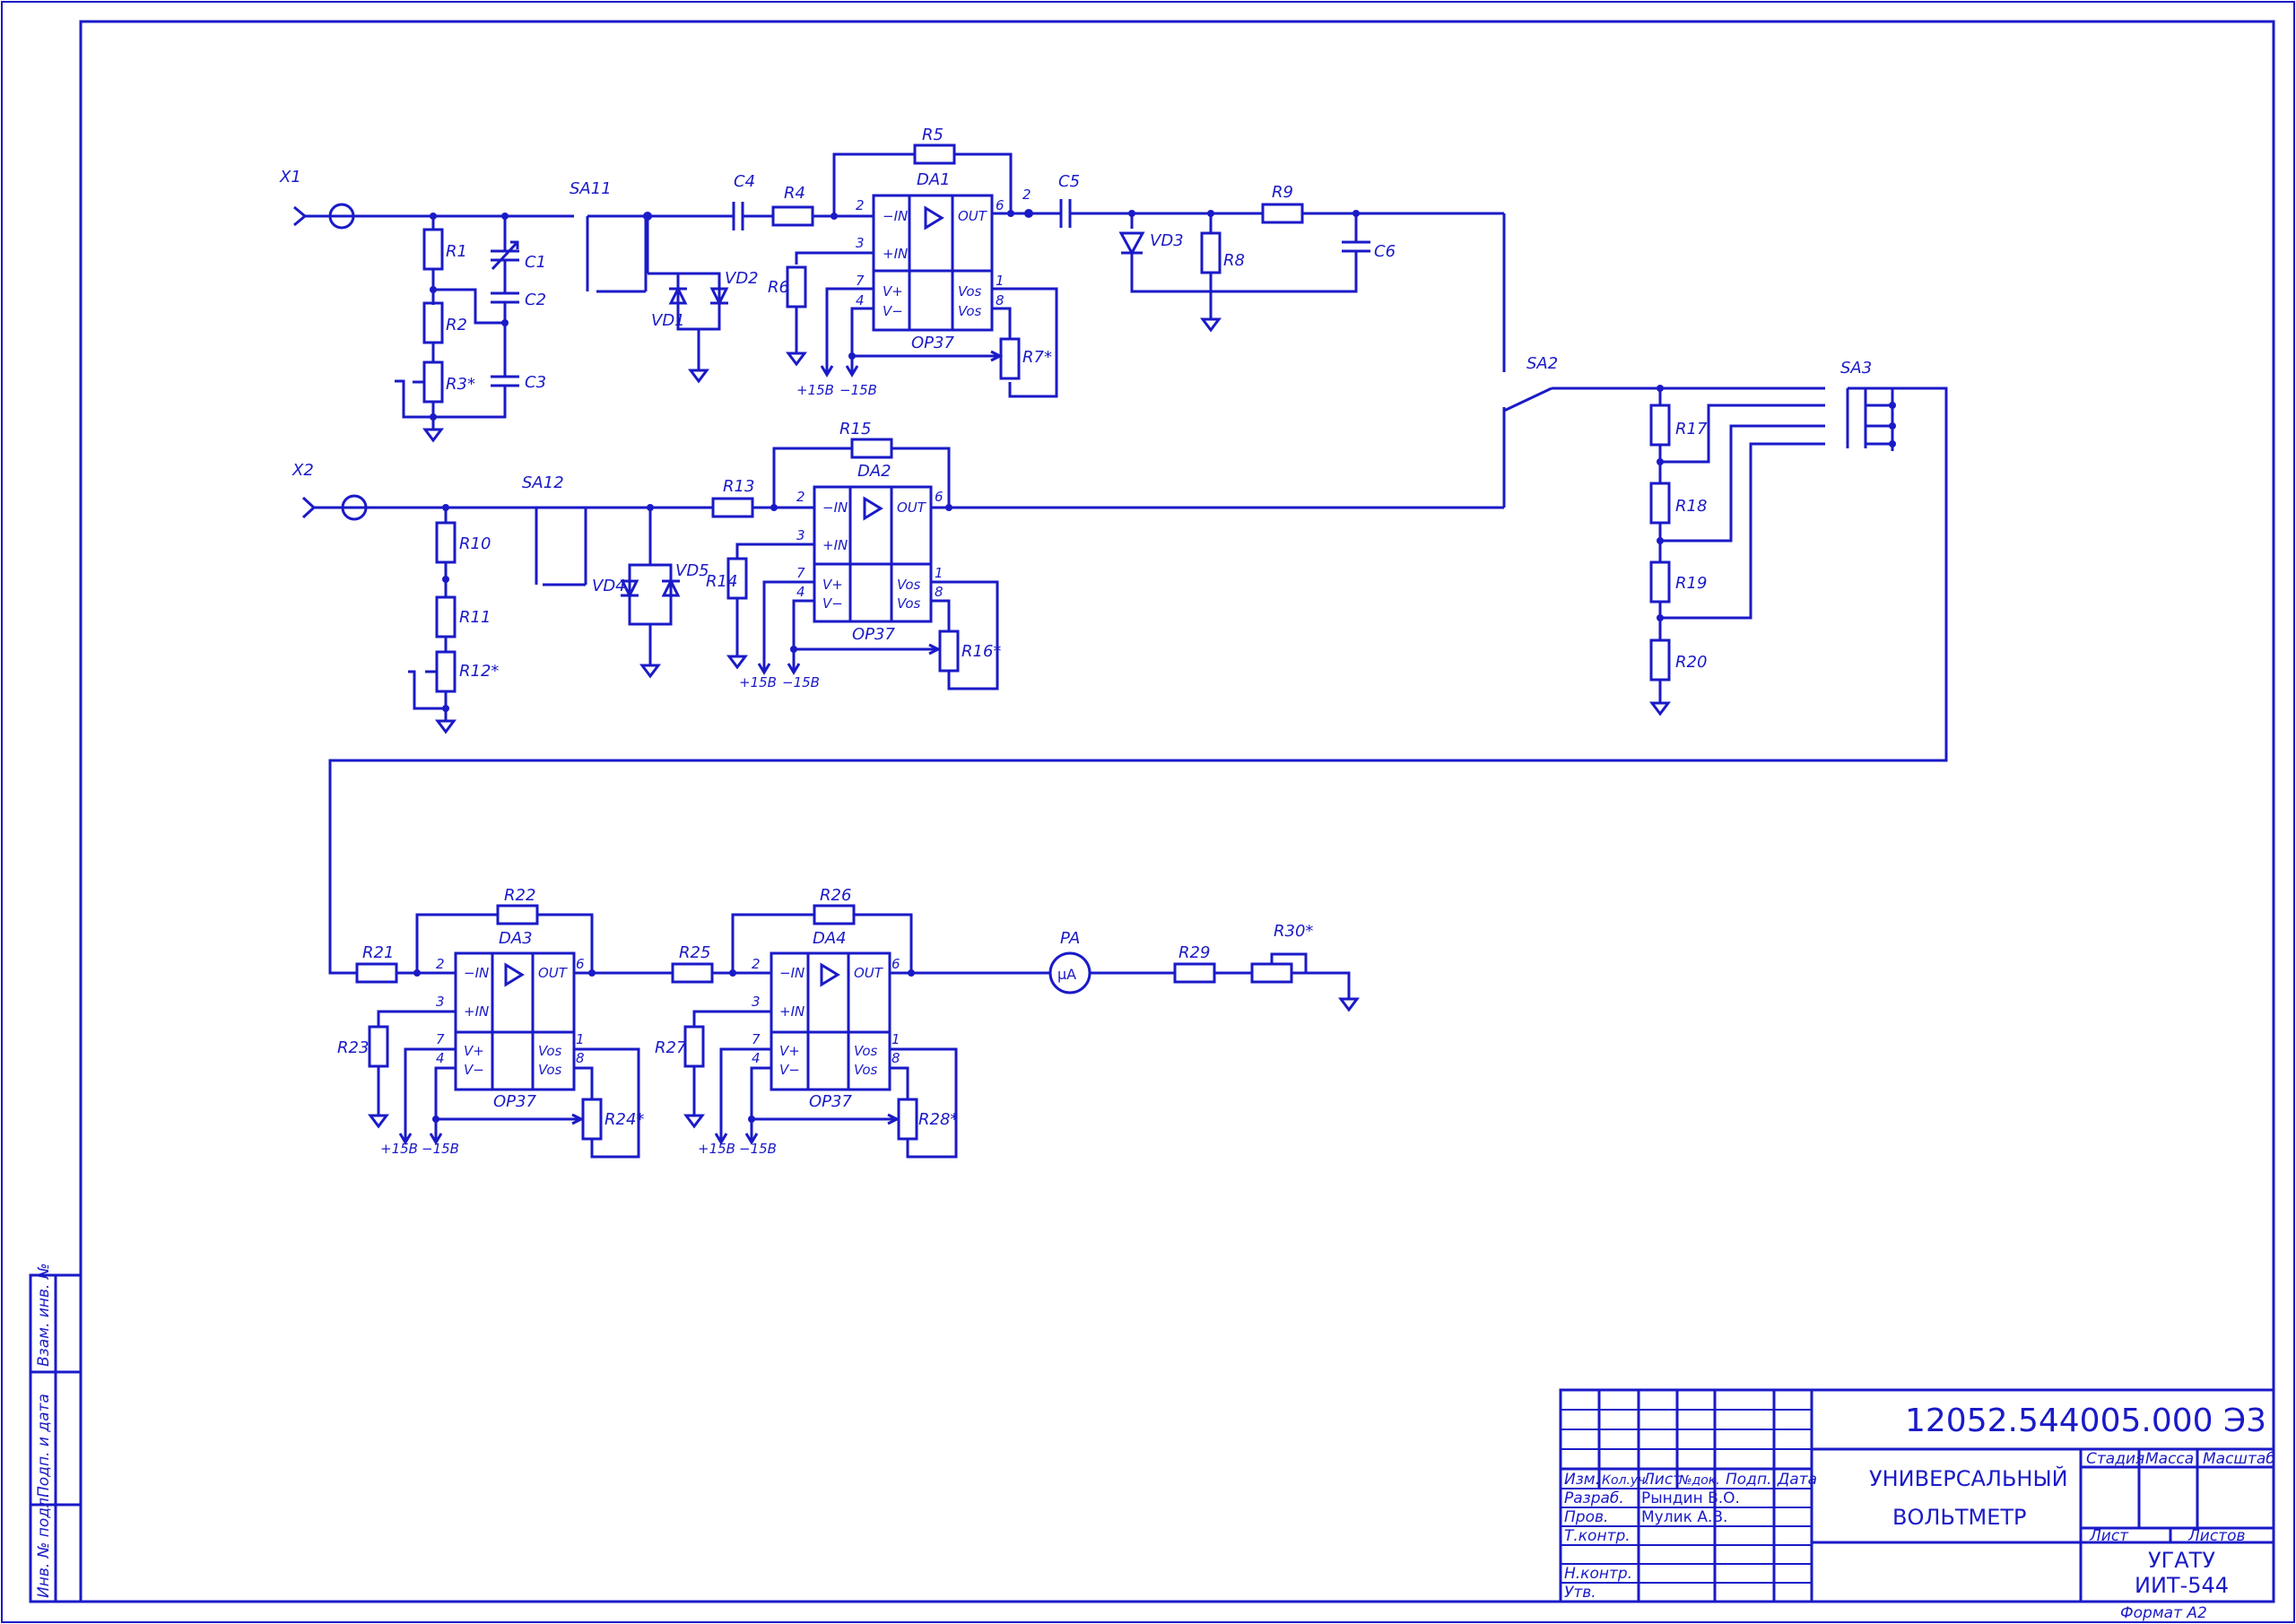 The width and height of the screenshot is (2296, 1624). I want to click on svg-text: УНИВЕРСАЛЬНЫЙ, so click(1968, 1478).